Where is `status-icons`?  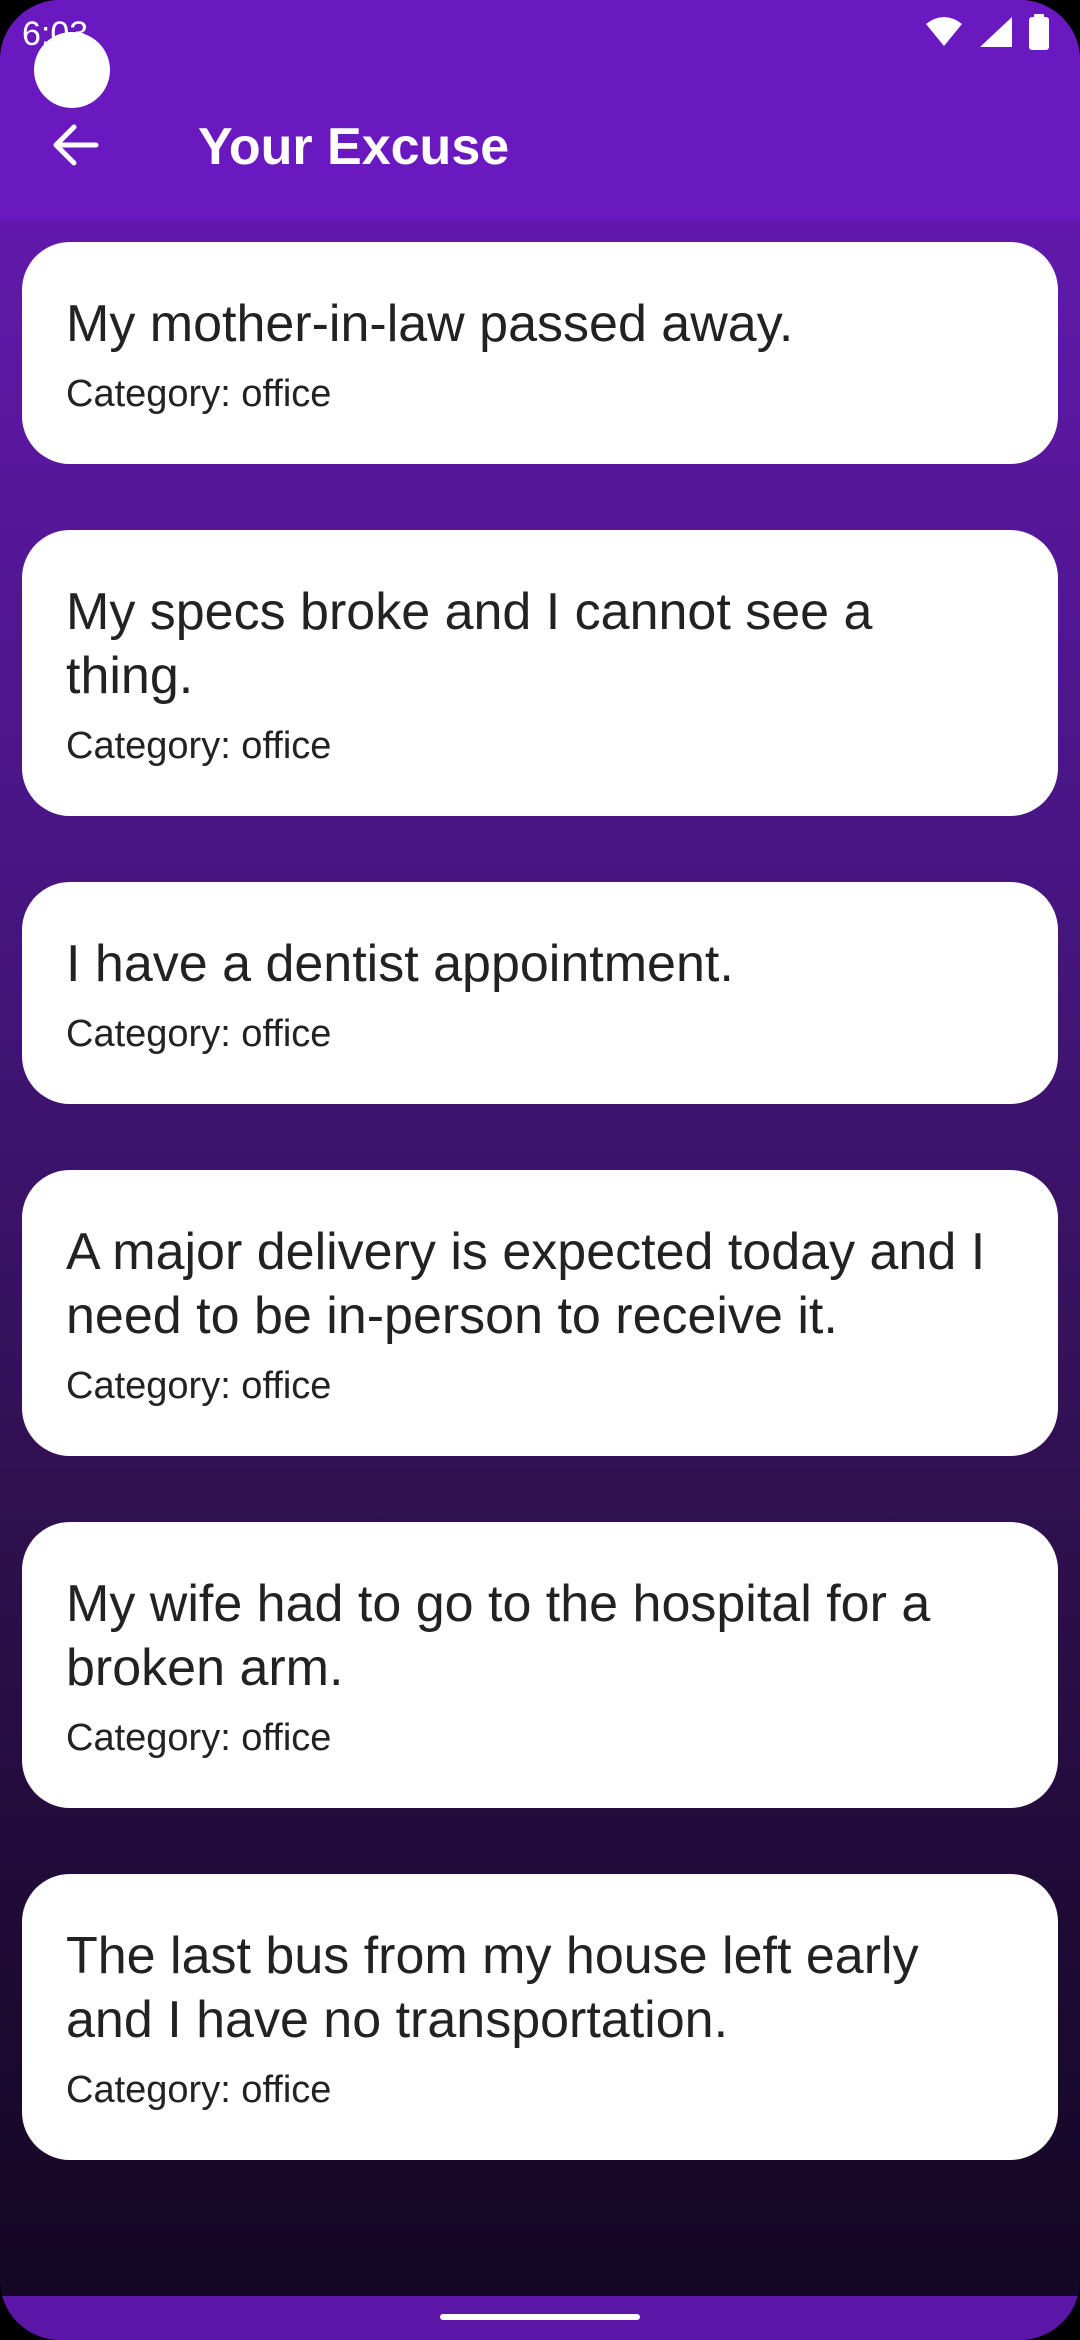 status-icons is located at coordinates (987, 34).